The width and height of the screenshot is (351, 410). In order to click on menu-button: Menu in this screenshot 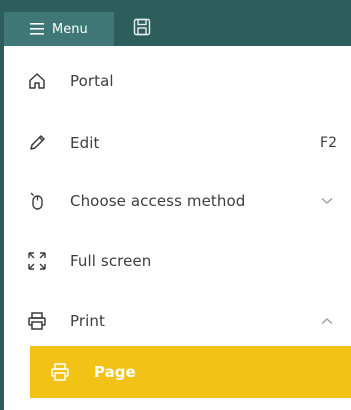, I will do `click(59, 29)`.